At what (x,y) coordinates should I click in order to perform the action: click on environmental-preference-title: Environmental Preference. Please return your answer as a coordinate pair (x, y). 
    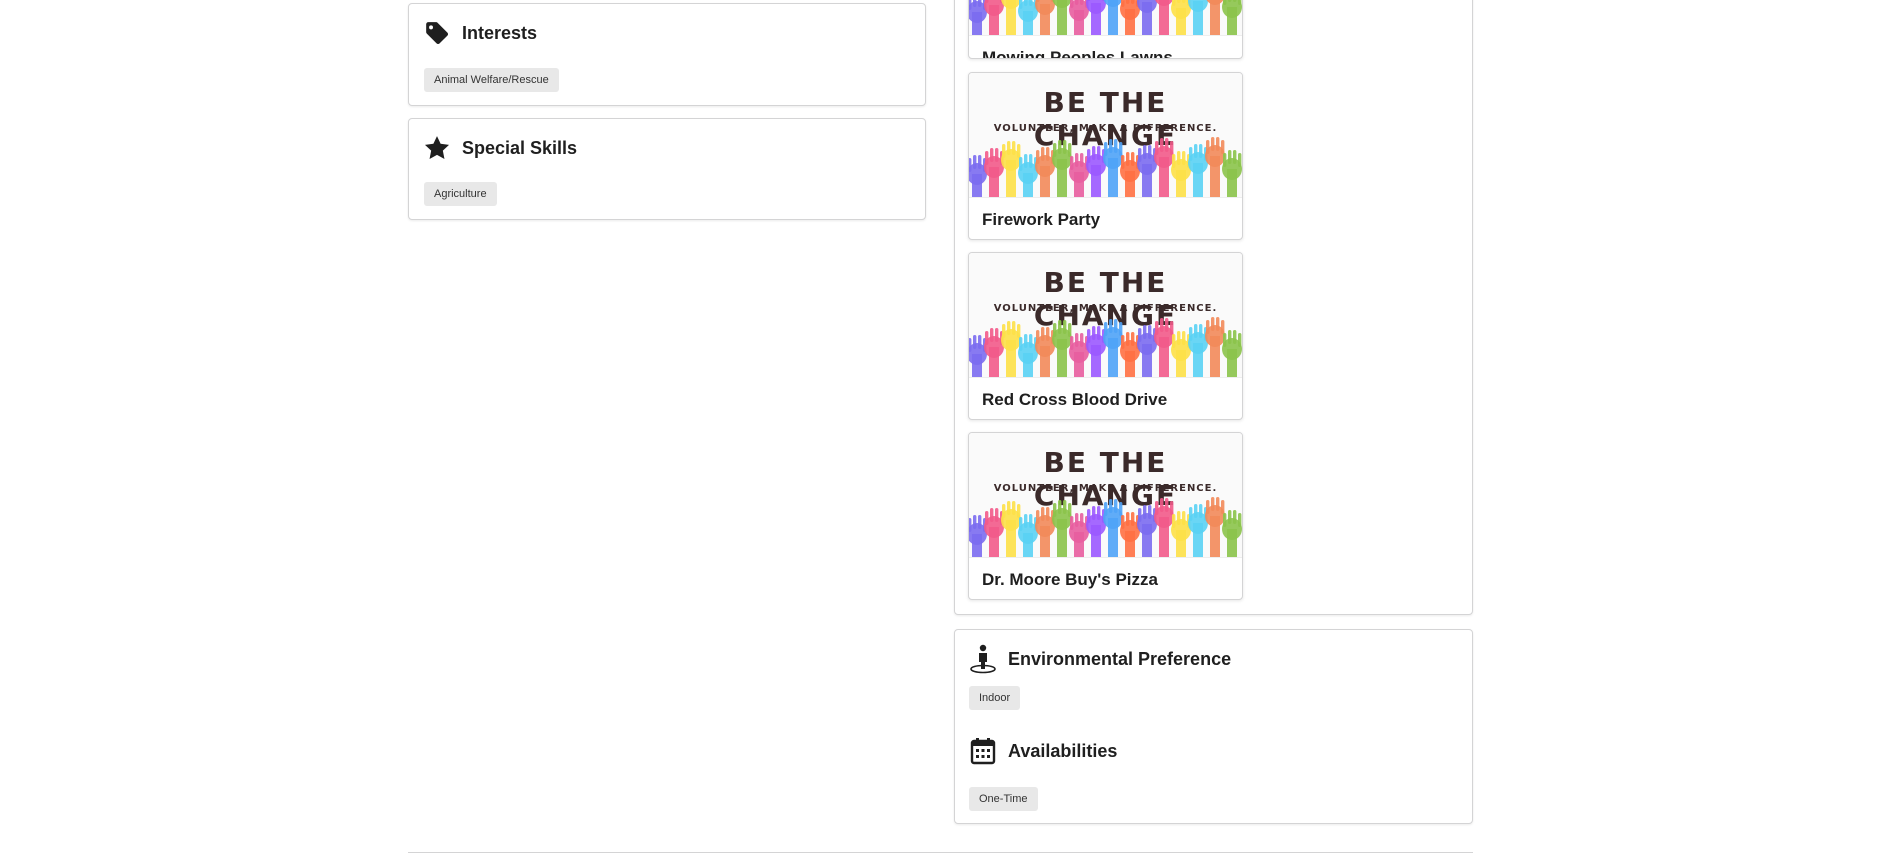
    Looking at the image, I should click on (1120, 658).